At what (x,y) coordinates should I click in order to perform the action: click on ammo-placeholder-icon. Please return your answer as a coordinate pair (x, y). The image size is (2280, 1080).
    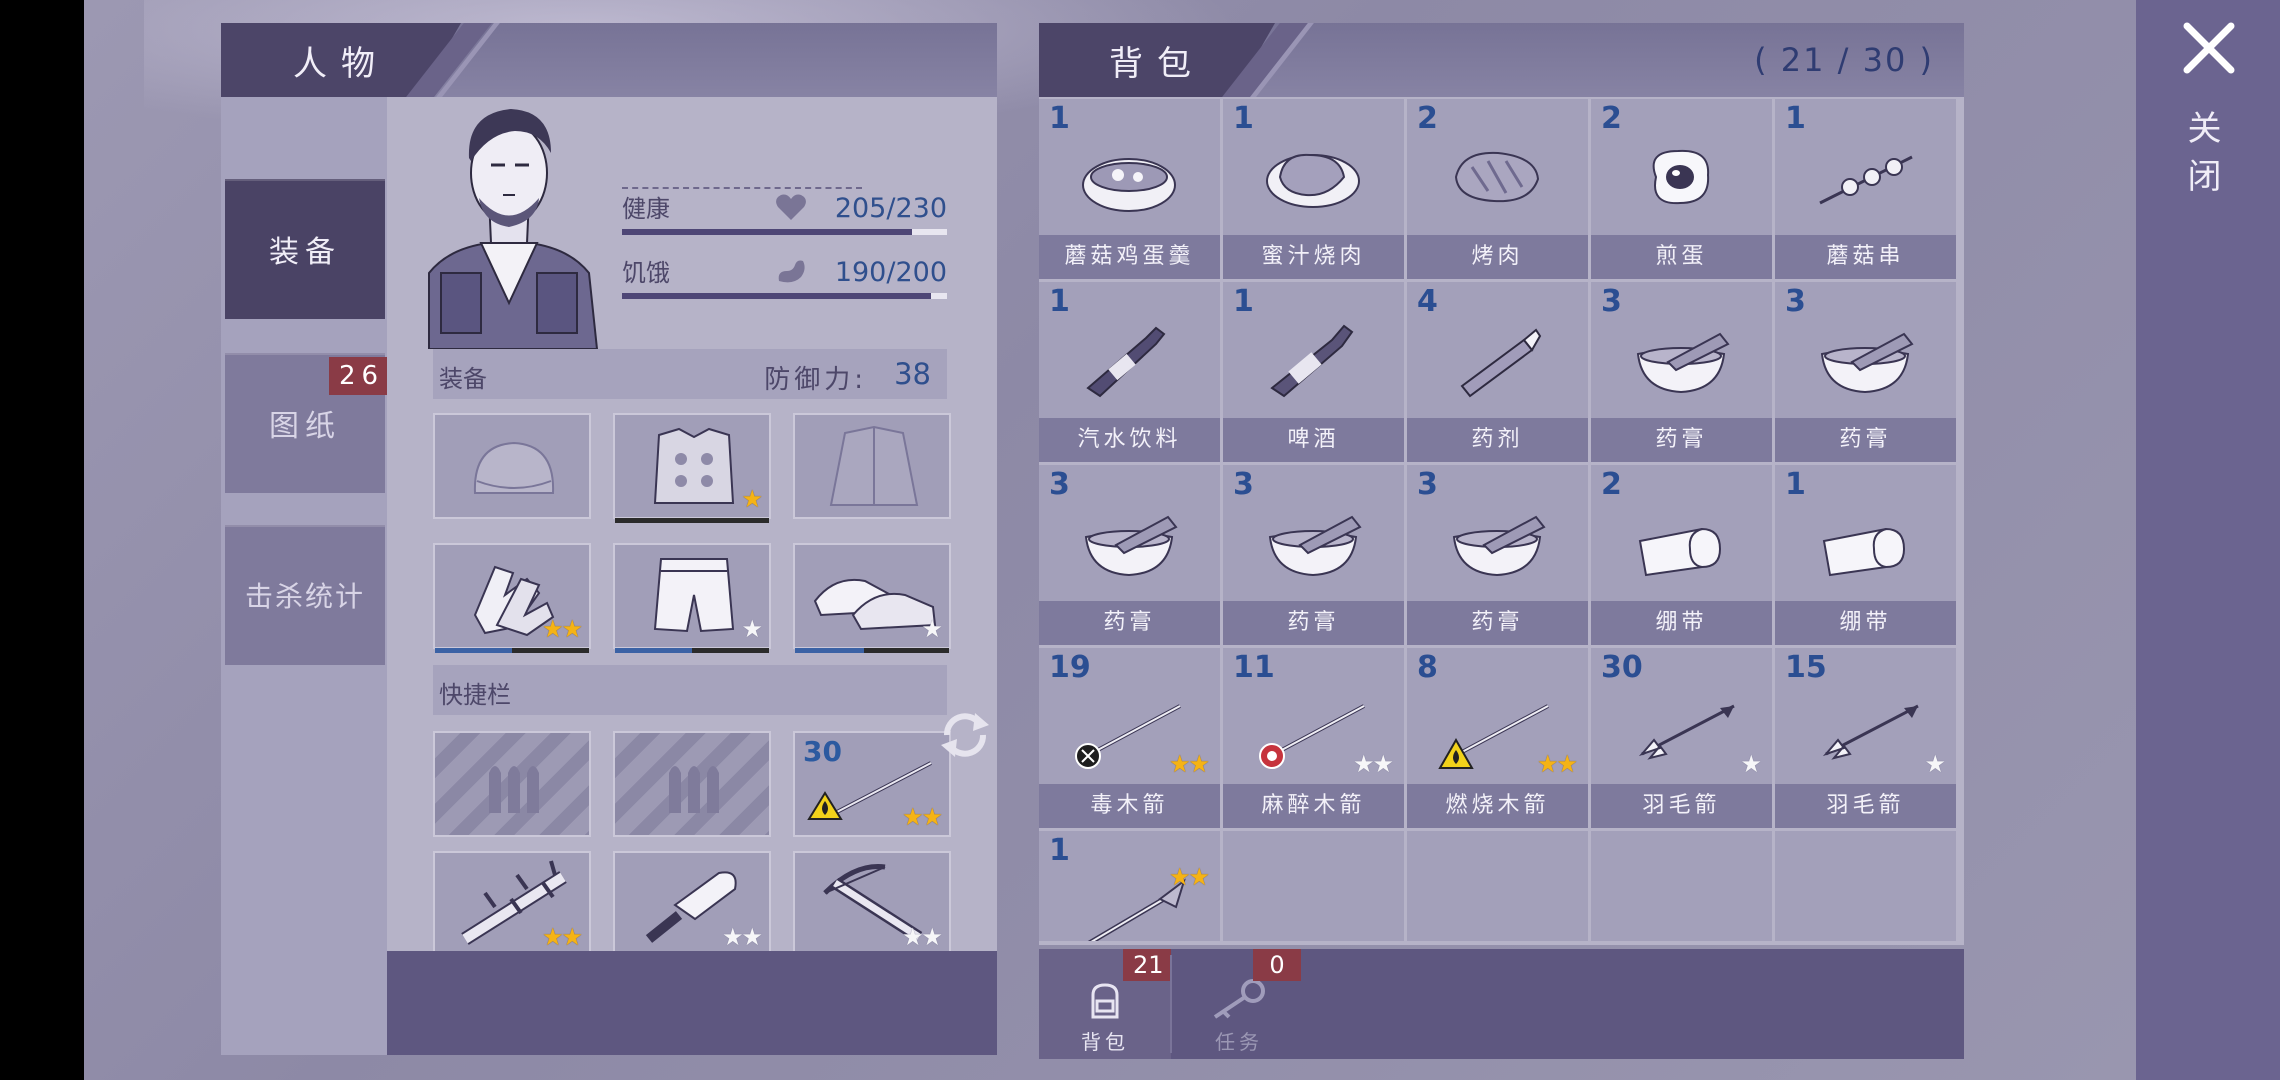
    Looking at the image, I should click on (514, 789).